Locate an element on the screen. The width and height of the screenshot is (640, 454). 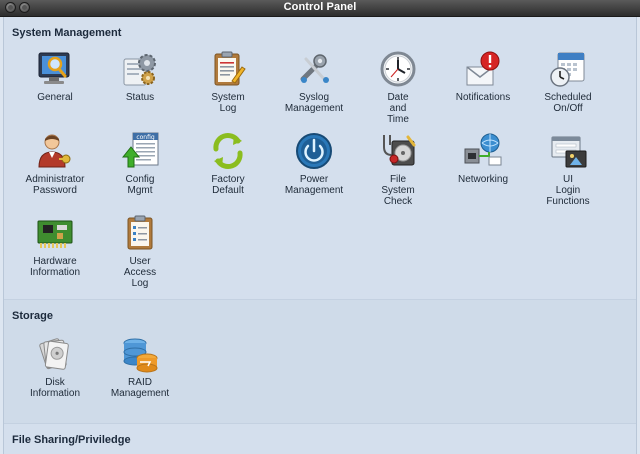
section-file-sharing: File Sharing/Priviledge is located at coordinates (320, 438).